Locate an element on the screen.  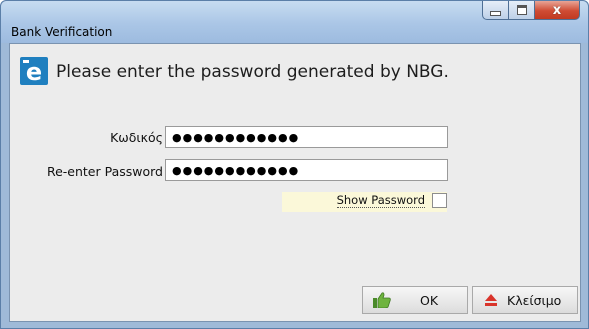
window-controls: x is located at coordinates (531, 11).